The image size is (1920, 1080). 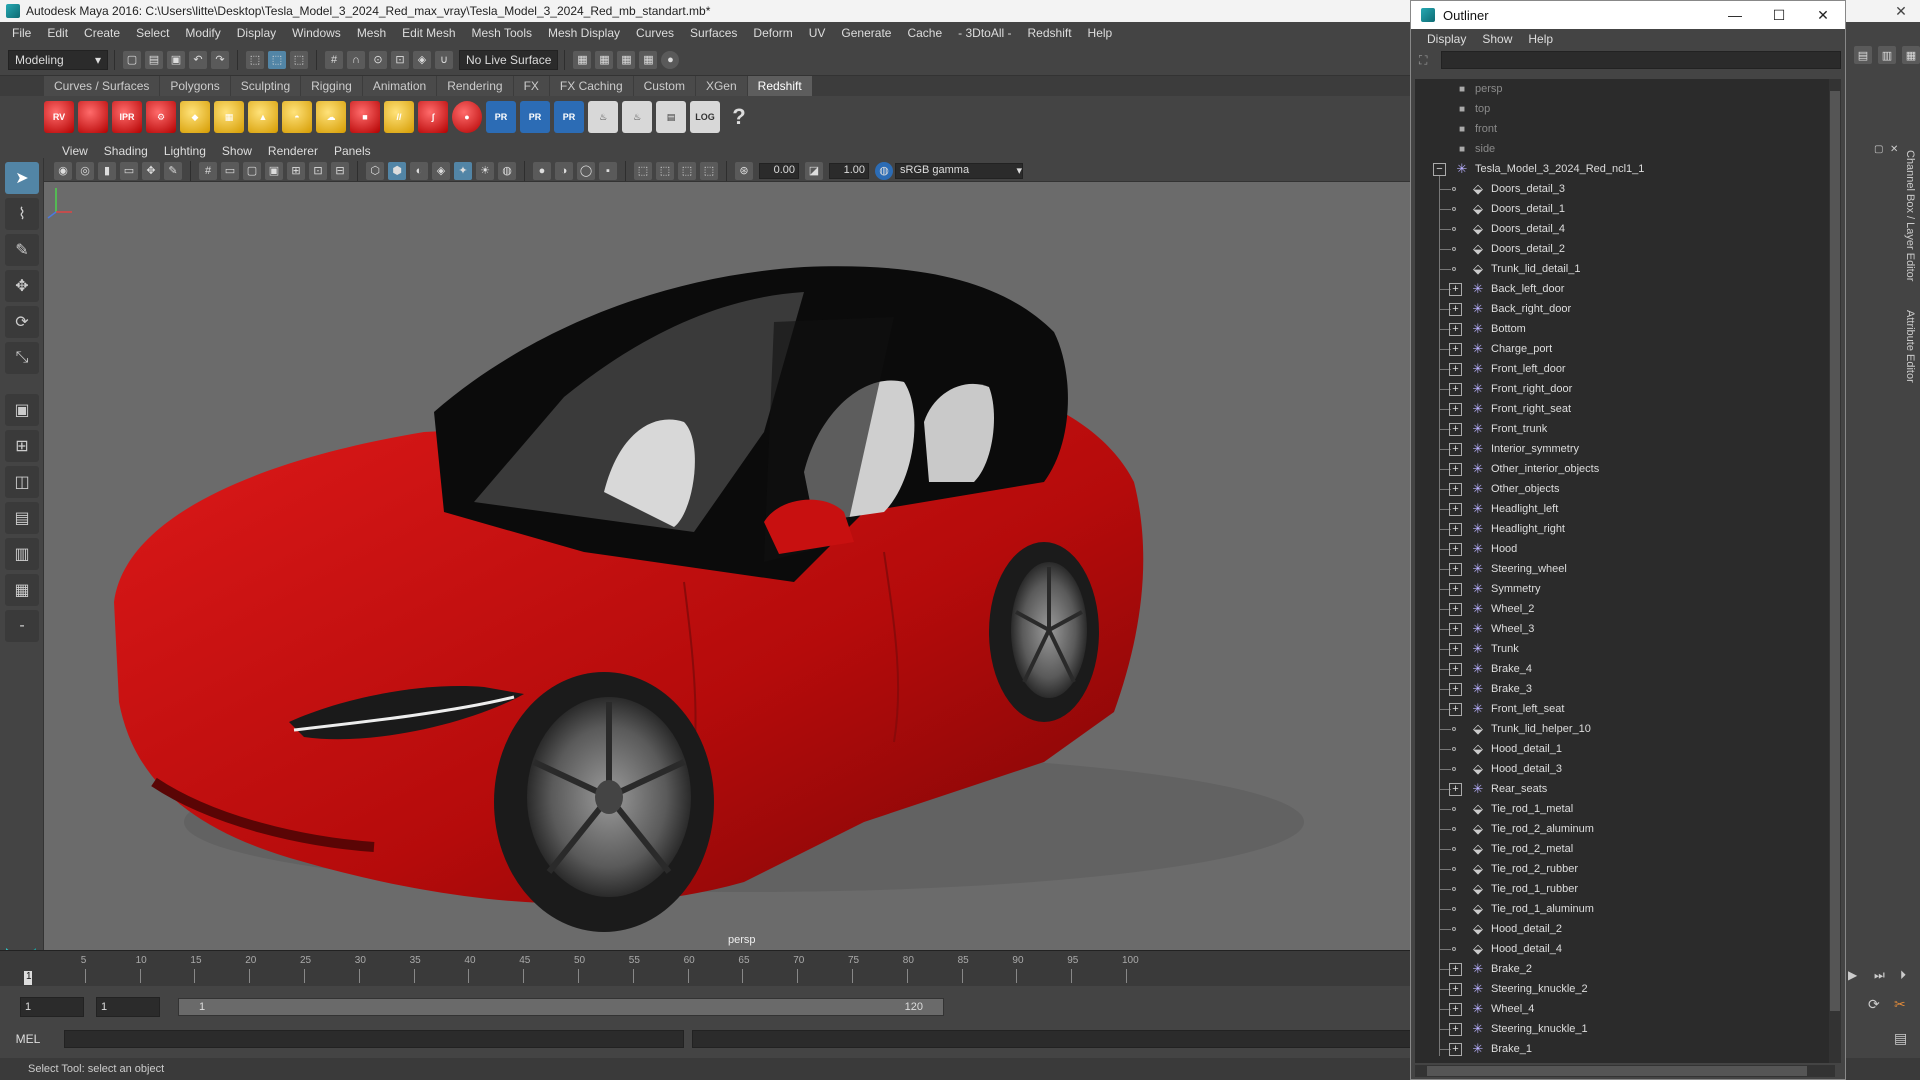 What do you see at coordinates (1625, 669) in the screenshot?
I see `outliner-item-row: + ✳ Brake_4` at bounding box center [1625, 669].